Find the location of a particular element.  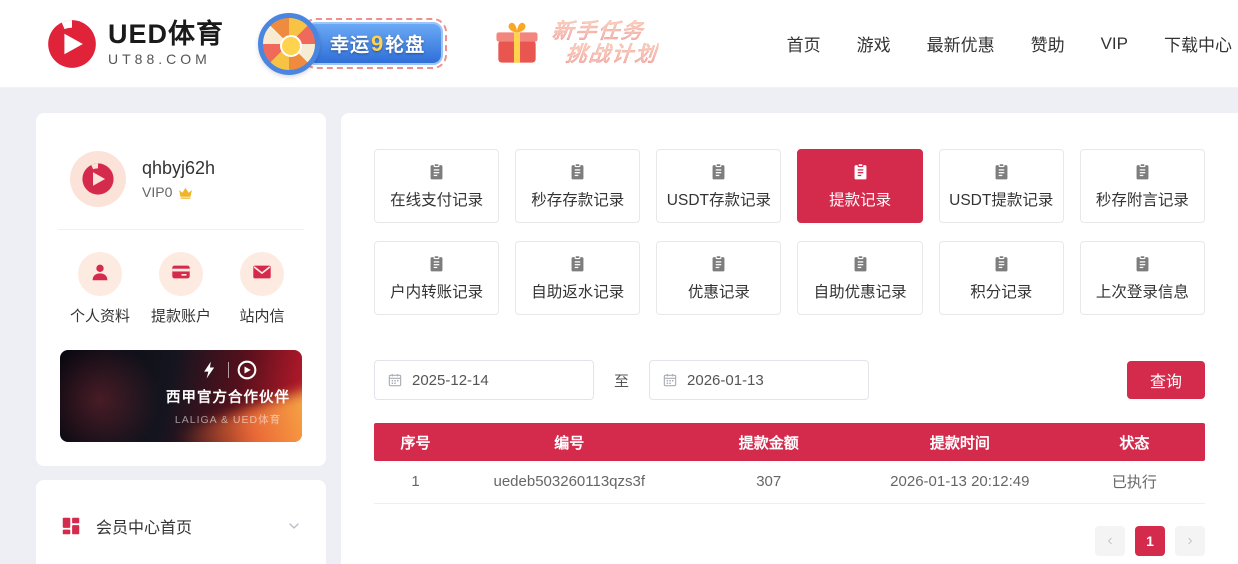

date-from-value: 2025-12-14 is located at coordinates (450, 380).